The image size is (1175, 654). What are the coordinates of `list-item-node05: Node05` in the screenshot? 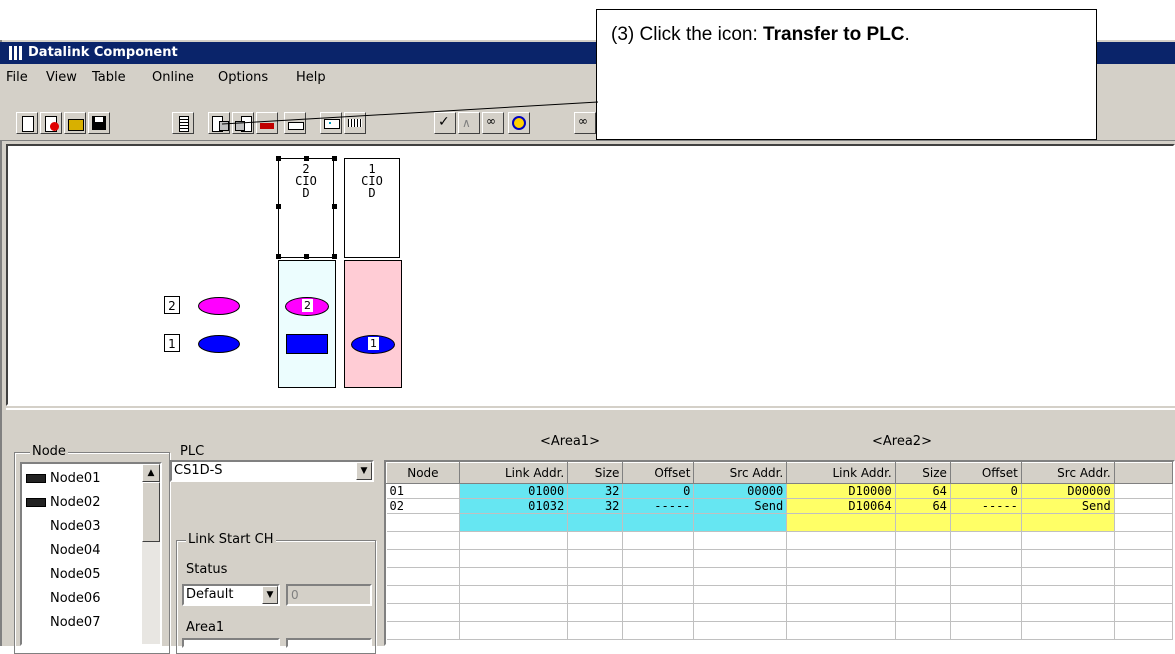 It's located at (63, 575).